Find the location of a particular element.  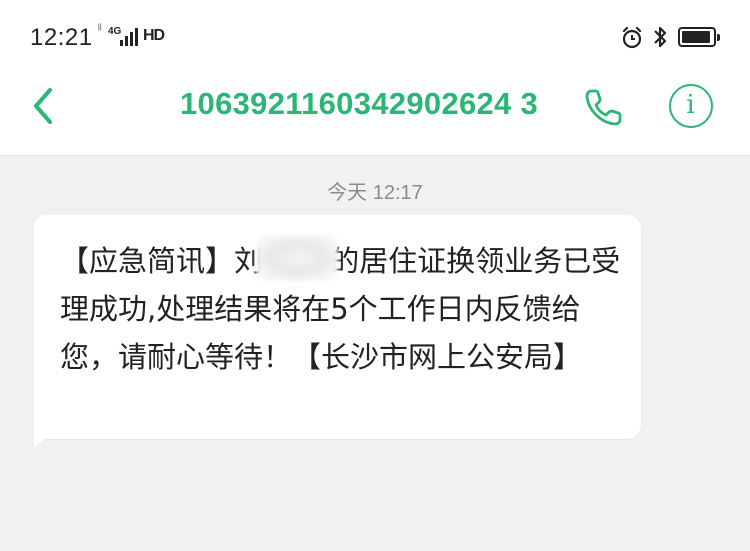

phone-icon is located at coordinates (604, 107).